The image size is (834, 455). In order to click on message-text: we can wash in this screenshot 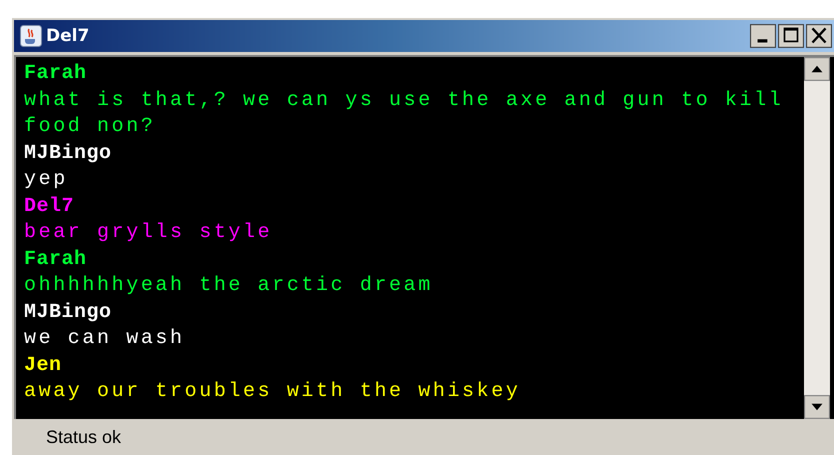, I will do `click(105, 339)`.